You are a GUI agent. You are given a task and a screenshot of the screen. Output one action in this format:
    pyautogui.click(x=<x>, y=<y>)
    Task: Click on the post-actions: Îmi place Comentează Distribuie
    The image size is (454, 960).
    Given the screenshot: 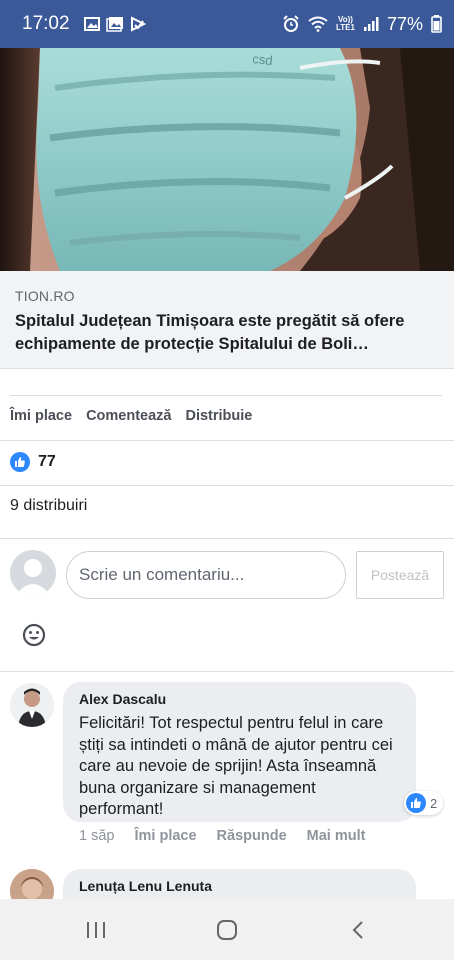 What is the action you would take?
    pyautogui.click(x=131, y=416)
    